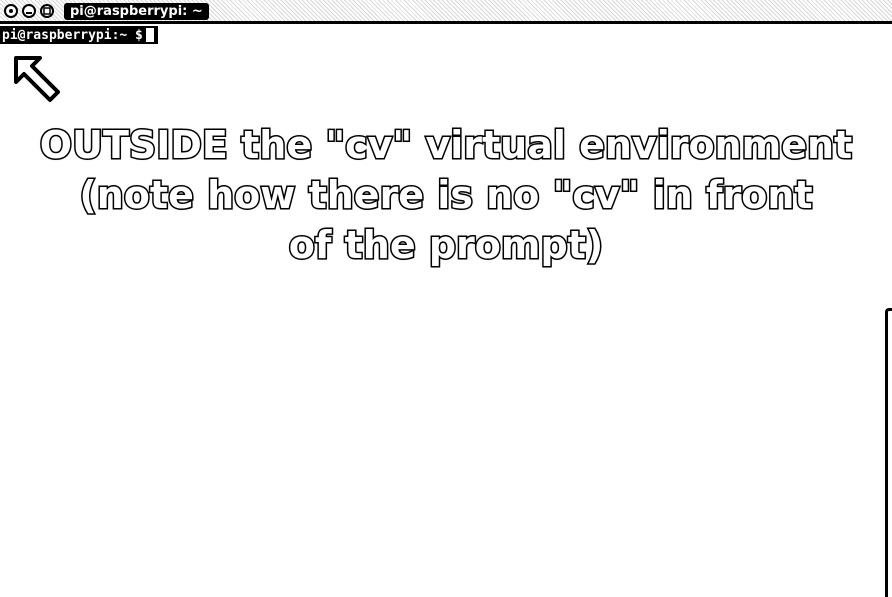 Image resolution: width=892 pixels, height=597 pixels. What do you see at coordinates (136, 11) in the screenshot?
I see `window-title: pi@raspberrypi: ~` at bounding box center [136, 11].